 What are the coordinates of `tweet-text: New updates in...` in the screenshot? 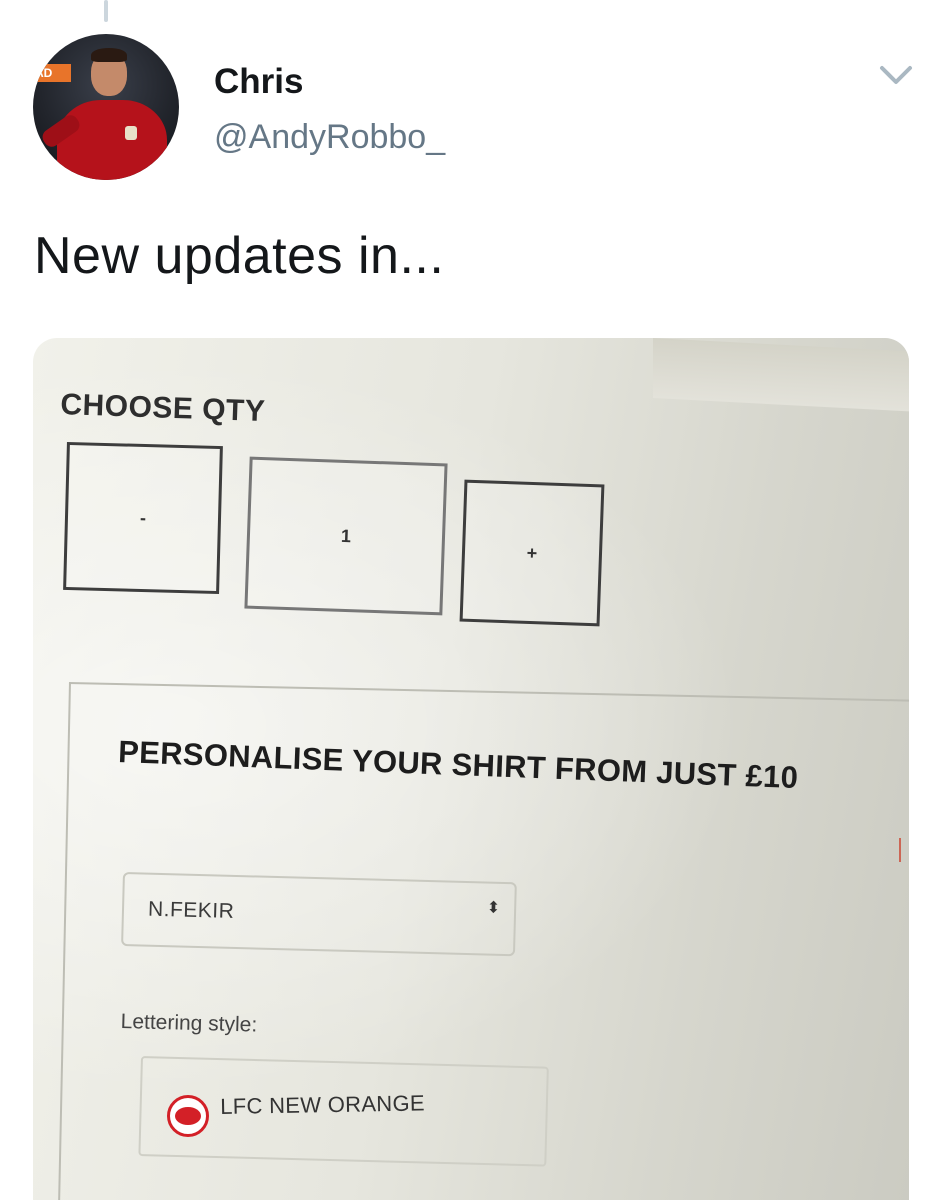 It's located at (239, 256).